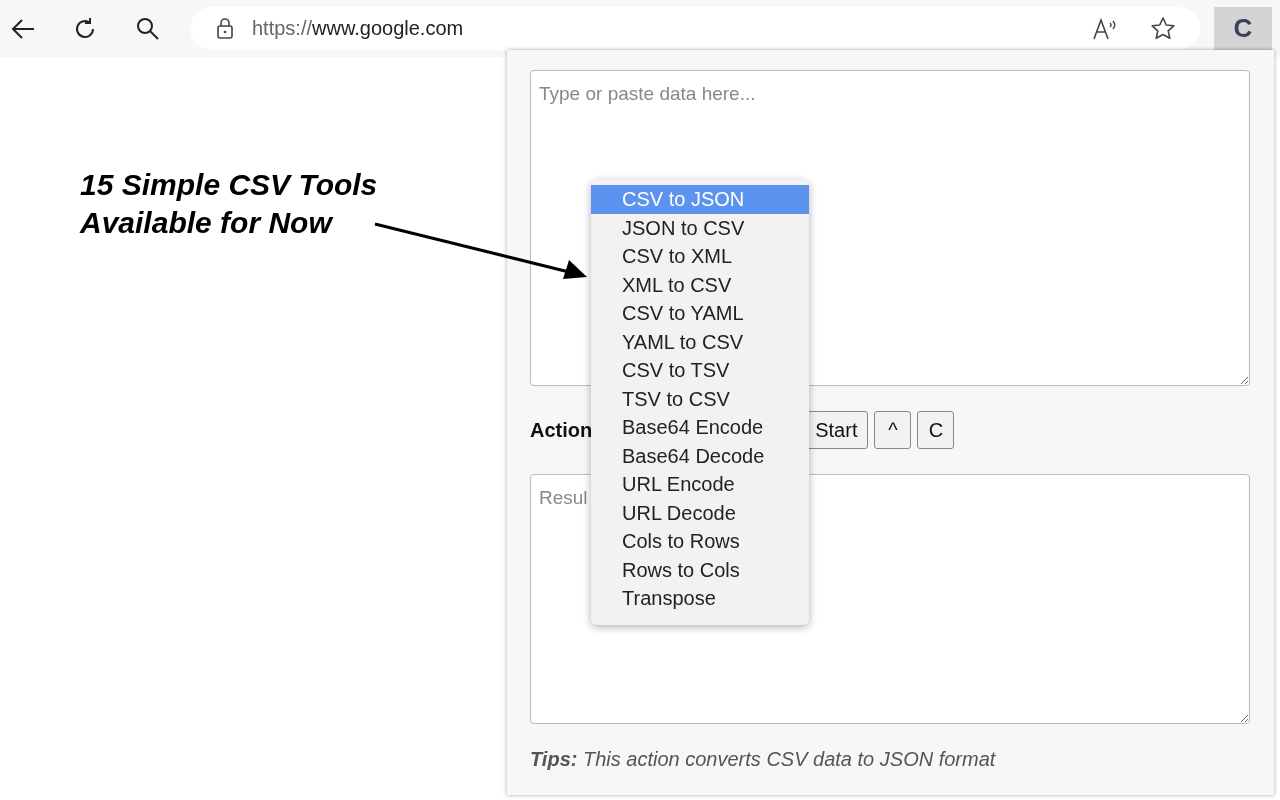 The width and height of the screenshot is (1280, 800). I want to click on dropdown-option: CSV to XML, so click(700, 256).